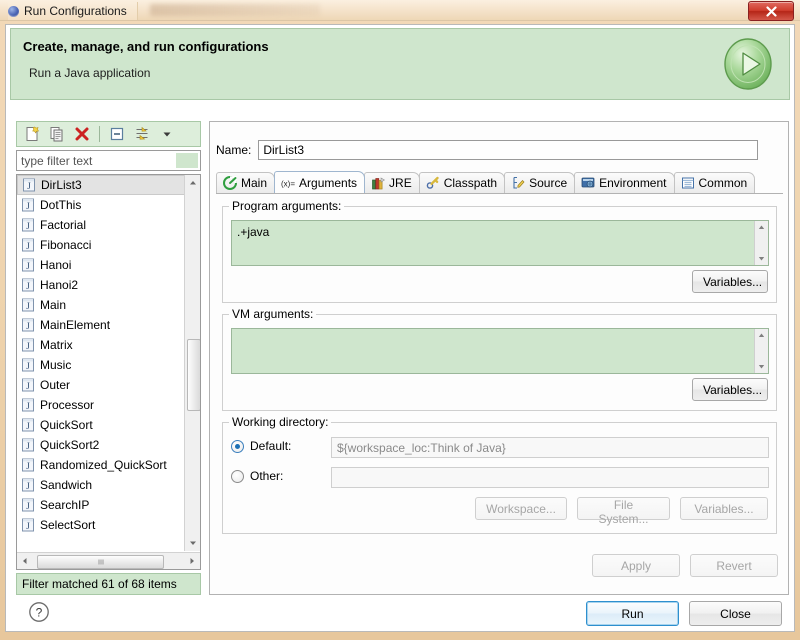 This screenshot has width=800, height=640. What do you see at coordinates (636, 565) in the screenshot?
I see `apply-button: Apply` at bounding box center [636, 565].